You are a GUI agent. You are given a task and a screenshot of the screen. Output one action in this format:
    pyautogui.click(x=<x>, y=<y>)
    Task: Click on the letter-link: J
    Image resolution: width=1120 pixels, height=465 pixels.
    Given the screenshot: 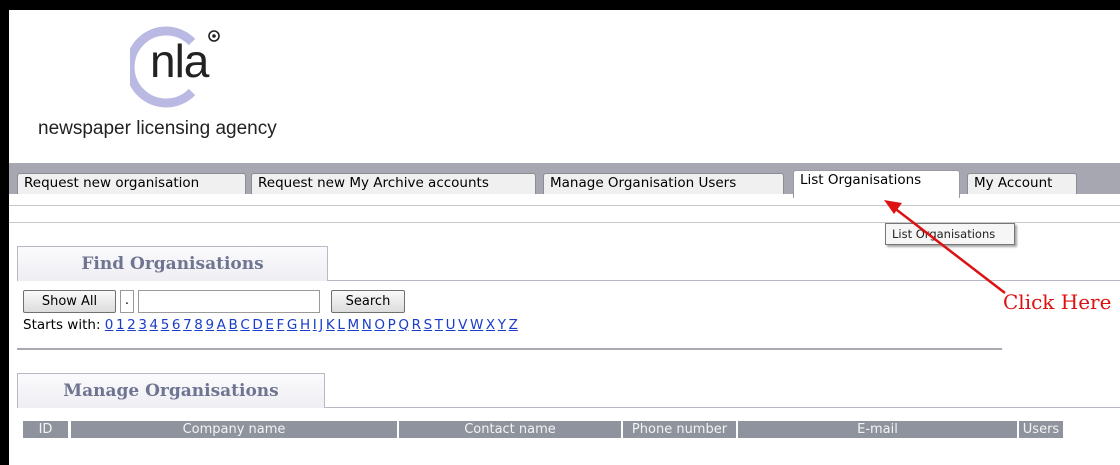 What is the action you would take?
    pyautogui.click(x=321, y=325)
    